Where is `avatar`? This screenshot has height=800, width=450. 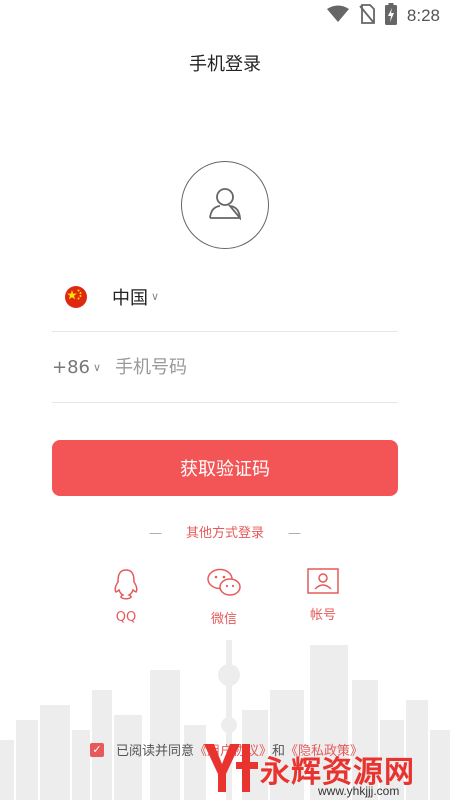 avatar is located at coordinates (225, 205).